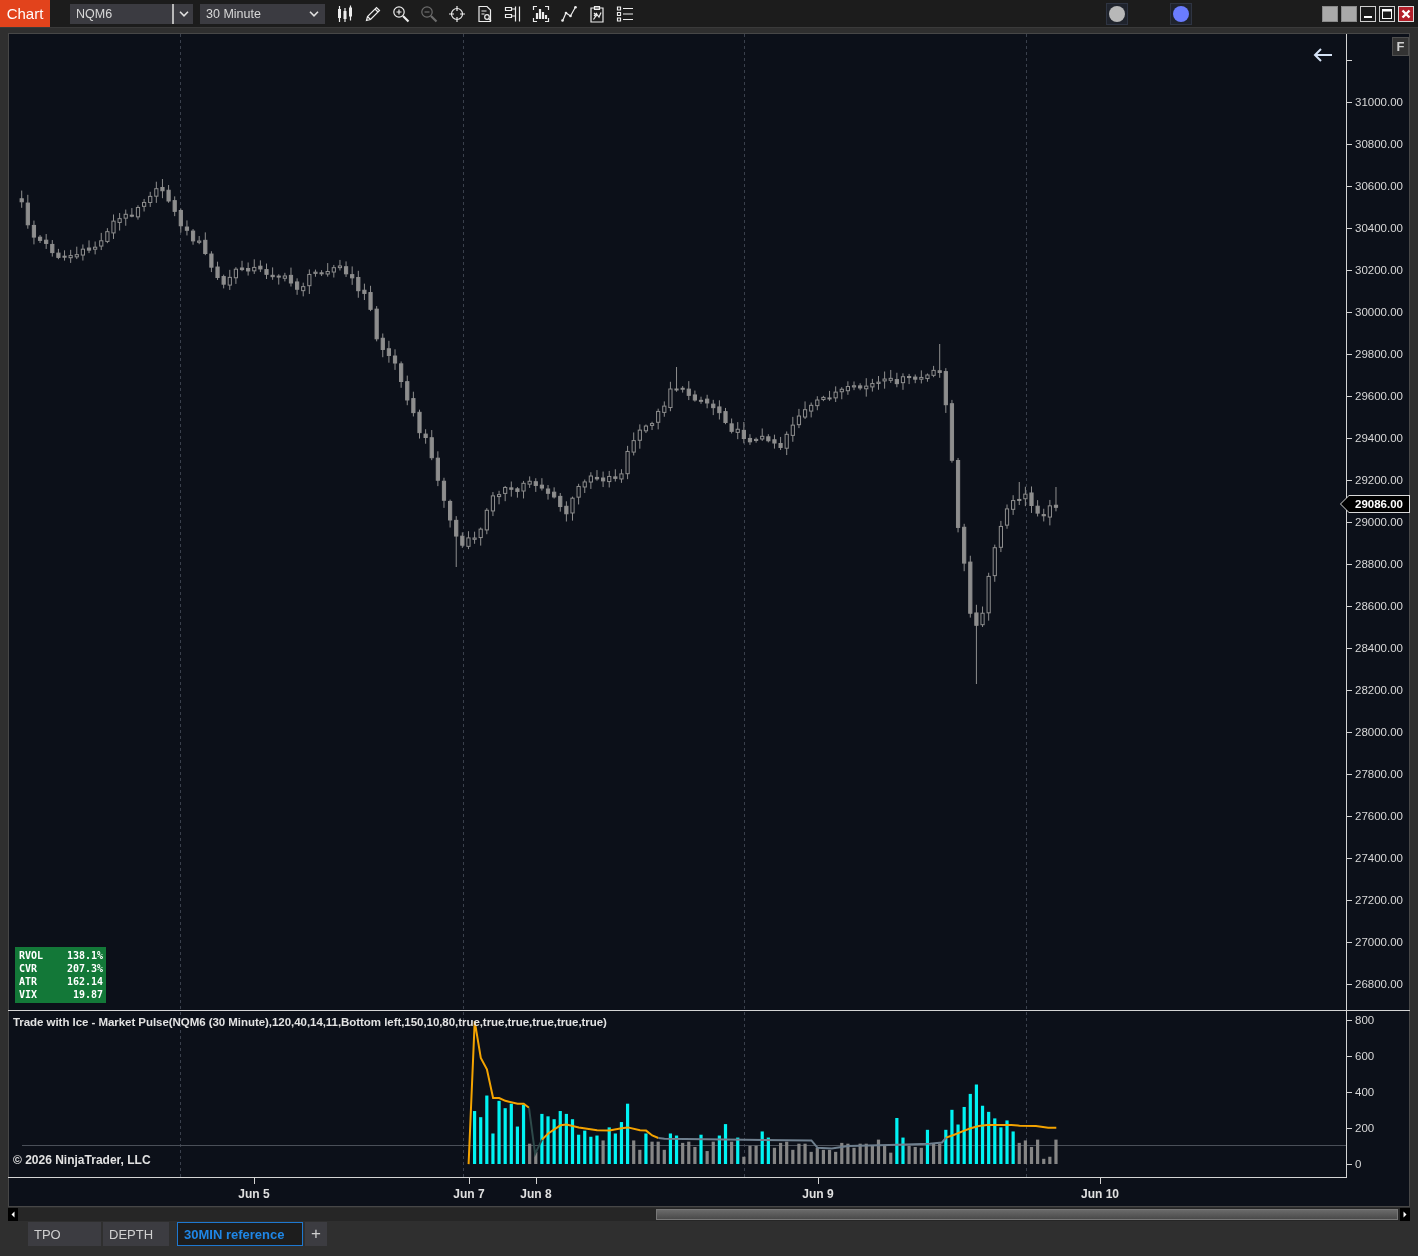 The width and height of the screenshot is (1418, 1256). What do you see at coordinates (569, 13) in the screenshot?
I see `line-chart-icon` at bounding box center [569, 13].